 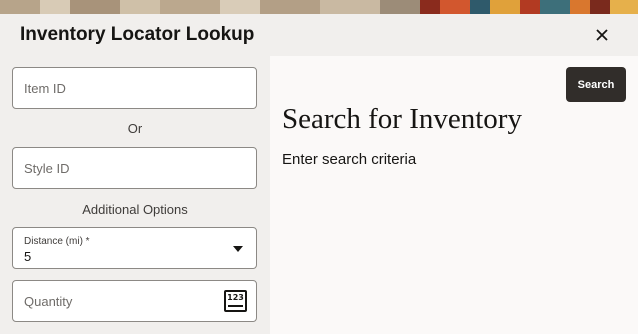 I want to click on style-id-input: Style ID, so click(x=134, y=168).